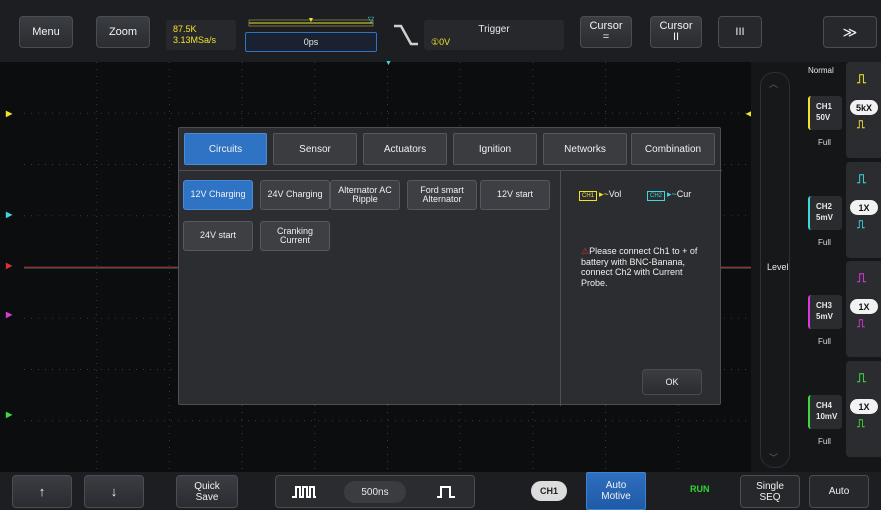 This screenshot has height=510, width=881. I want to click on ch2-pulse-icon: ⎍, so click(862, 178).